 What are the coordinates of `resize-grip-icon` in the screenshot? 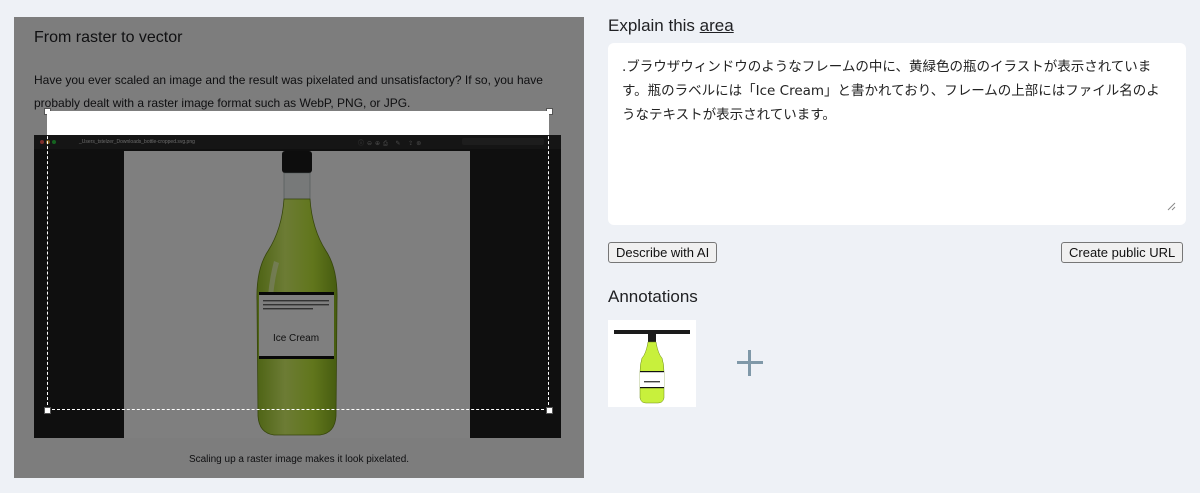 It's located at (1171, 206).